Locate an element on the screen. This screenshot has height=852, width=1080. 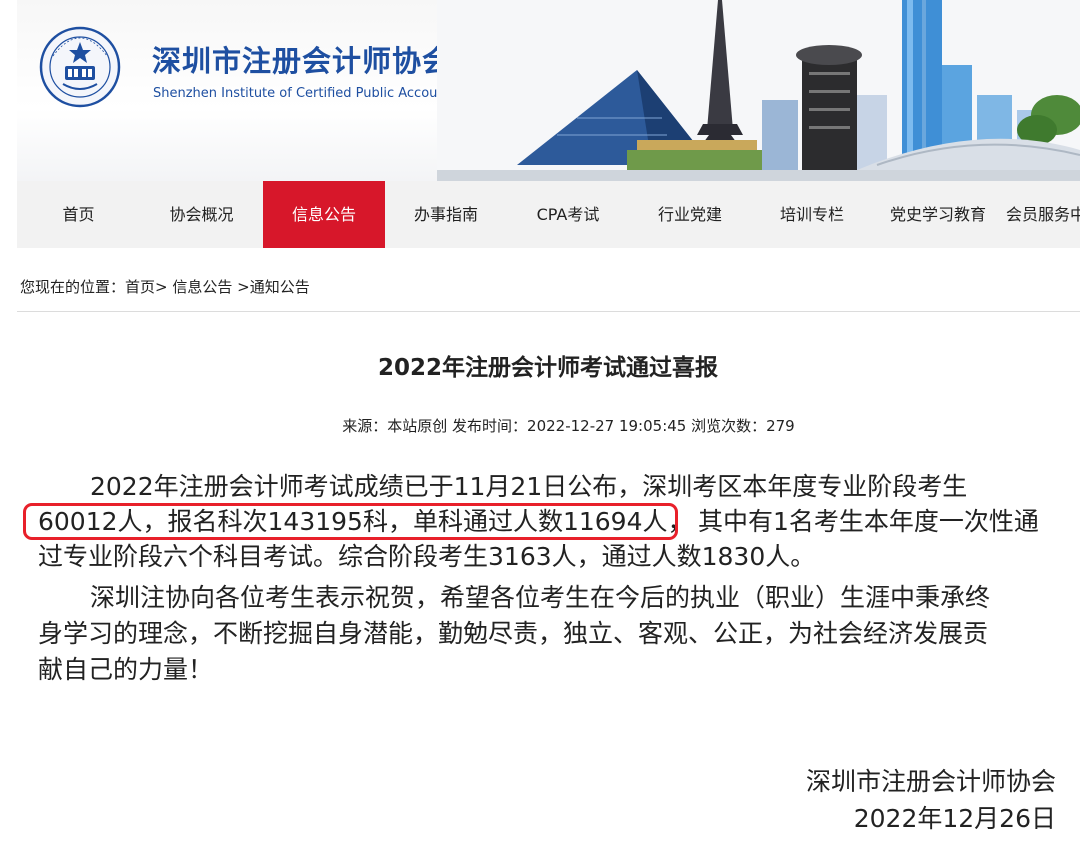
nav-item-cpa-exam: CPA考试 is located at coordinates (568, 214).